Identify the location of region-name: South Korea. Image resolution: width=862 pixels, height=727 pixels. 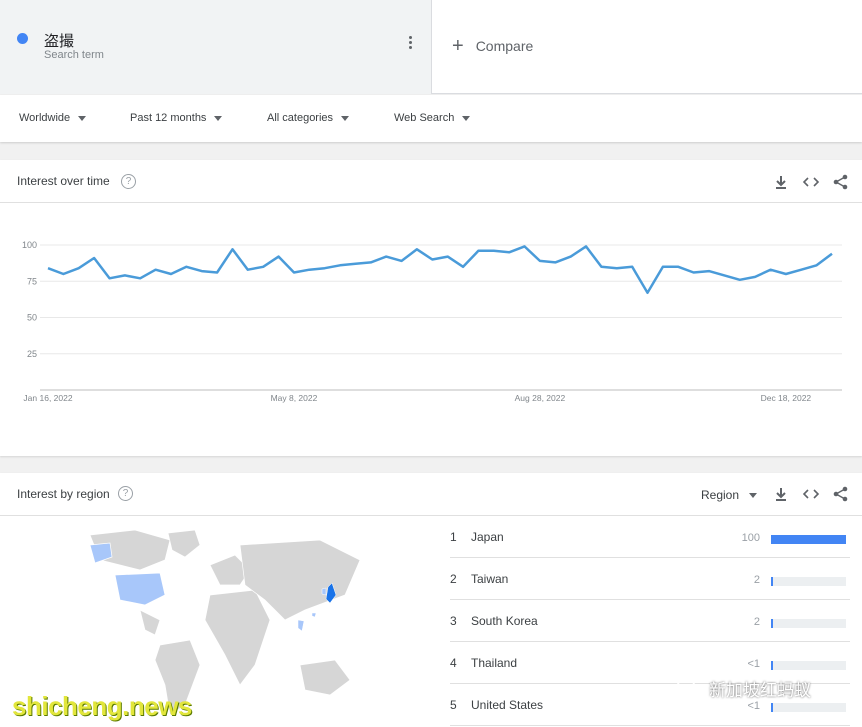
(504, 621).